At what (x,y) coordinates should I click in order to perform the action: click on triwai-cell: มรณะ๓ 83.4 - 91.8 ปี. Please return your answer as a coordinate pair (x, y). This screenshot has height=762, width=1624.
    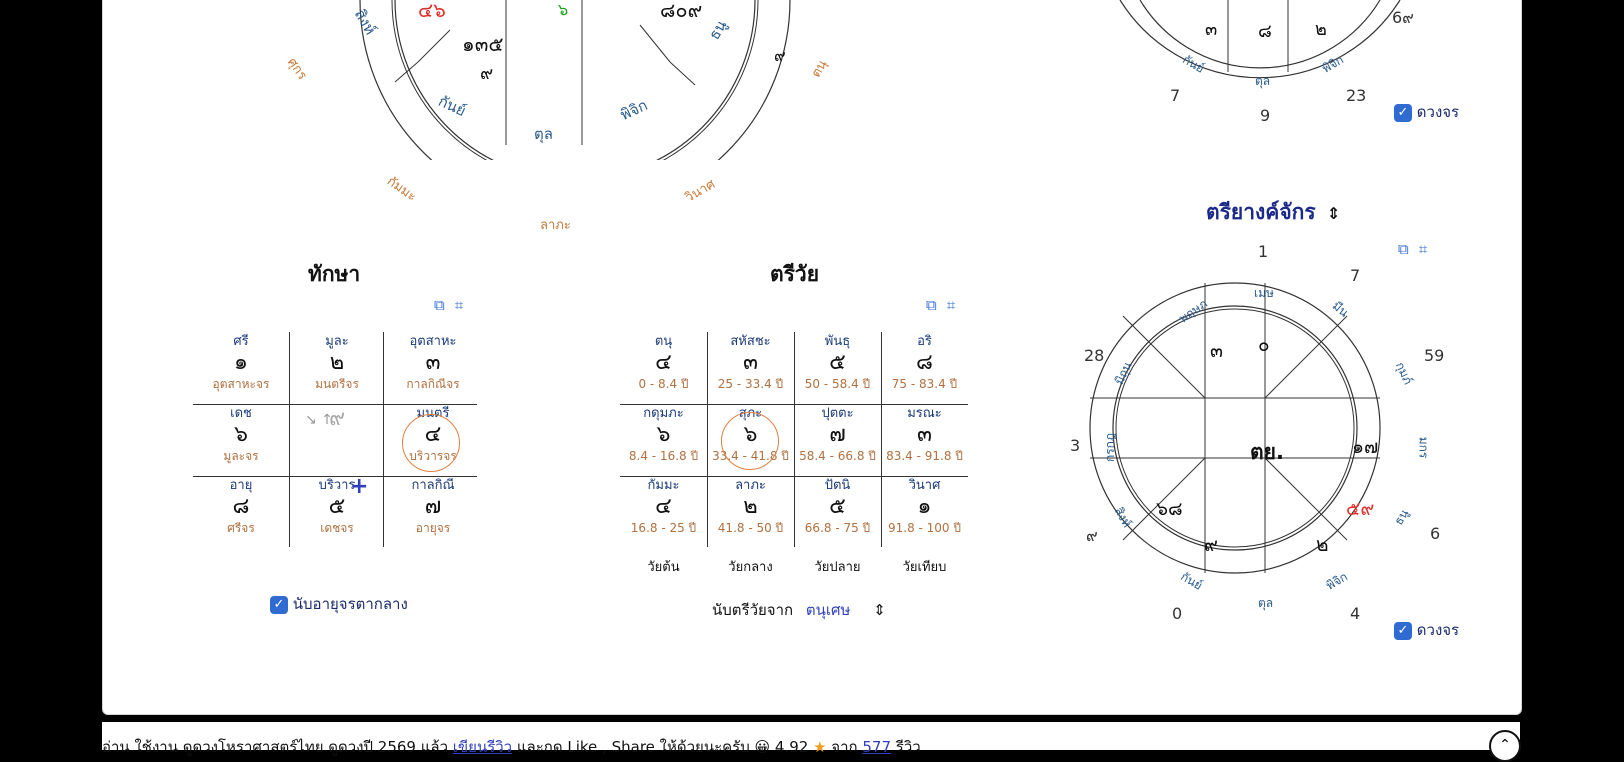
    Looking at the image, I should click on (924, 435).